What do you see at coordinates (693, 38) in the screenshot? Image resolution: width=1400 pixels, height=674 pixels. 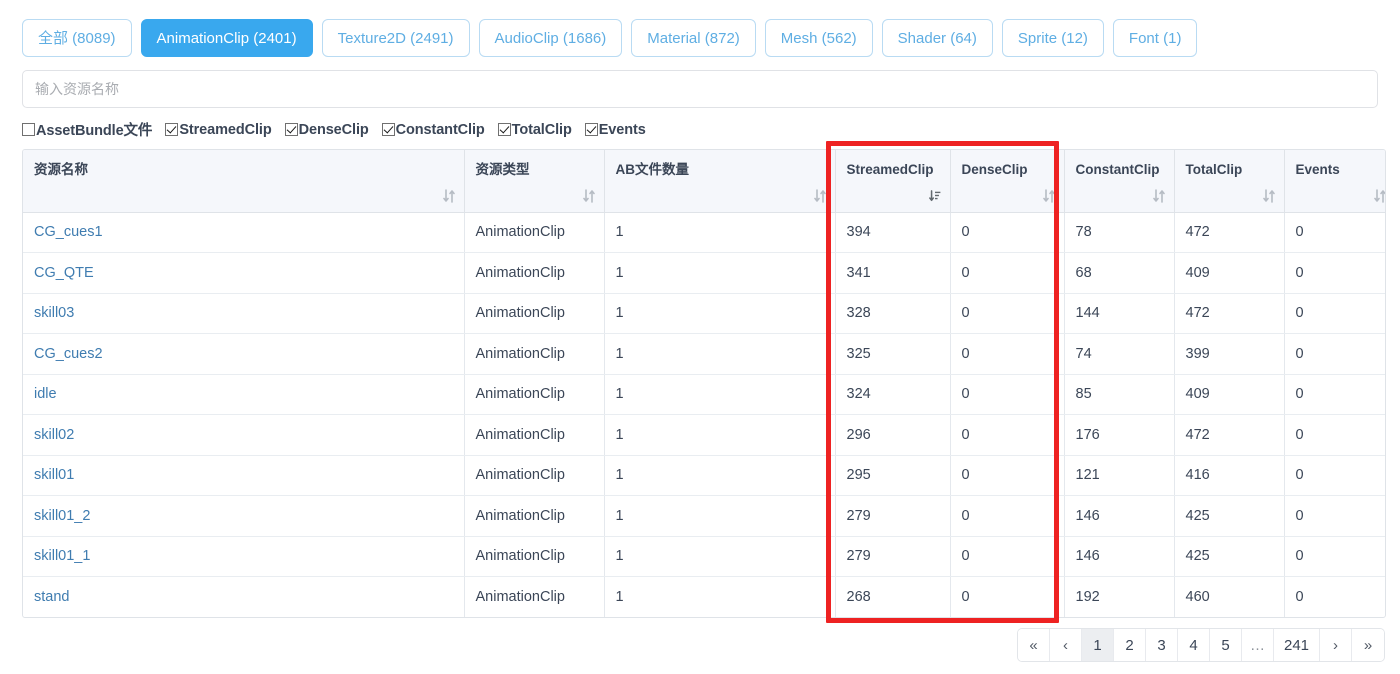 I see `tab-material: Material (872)` at bounding box center [693, 38].